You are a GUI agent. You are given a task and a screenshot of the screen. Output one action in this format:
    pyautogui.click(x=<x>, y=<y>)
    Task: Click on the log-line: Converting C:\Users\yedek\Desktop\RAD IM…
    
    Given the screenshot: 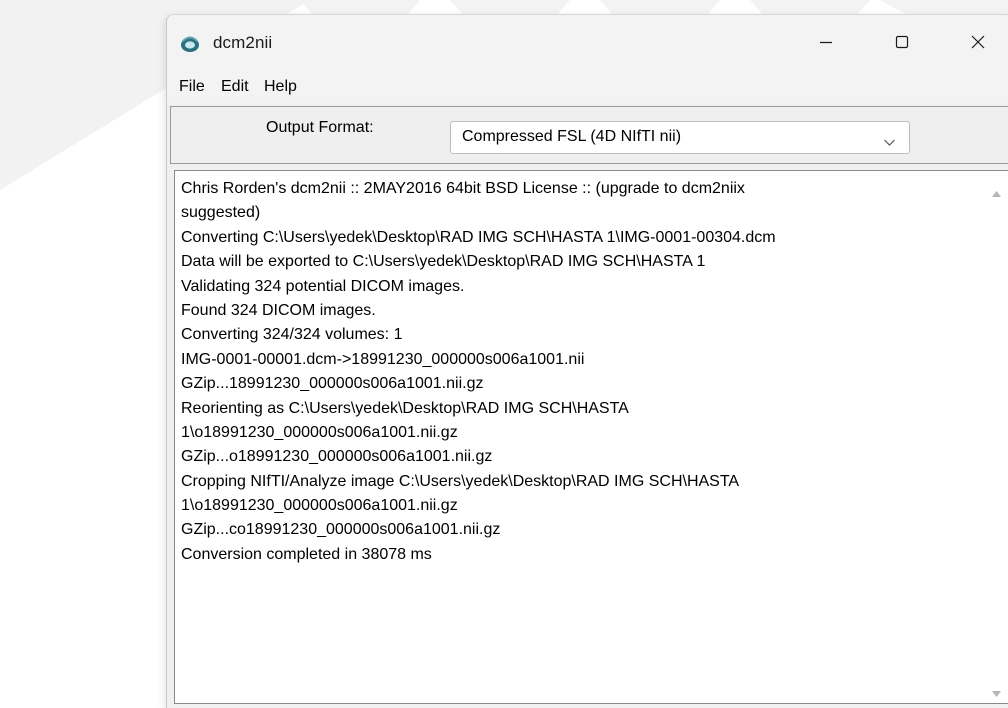 What is the action you would take?
    pyautogui.click(x=478, y=237)
    